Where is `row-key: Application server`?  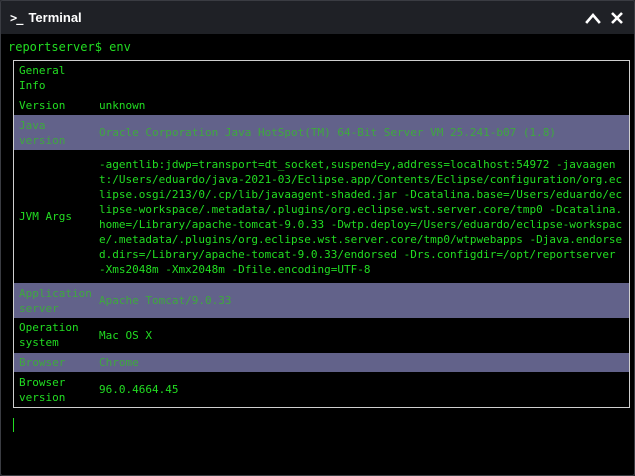 row-key: Application server is located at coordinates (53, 300).